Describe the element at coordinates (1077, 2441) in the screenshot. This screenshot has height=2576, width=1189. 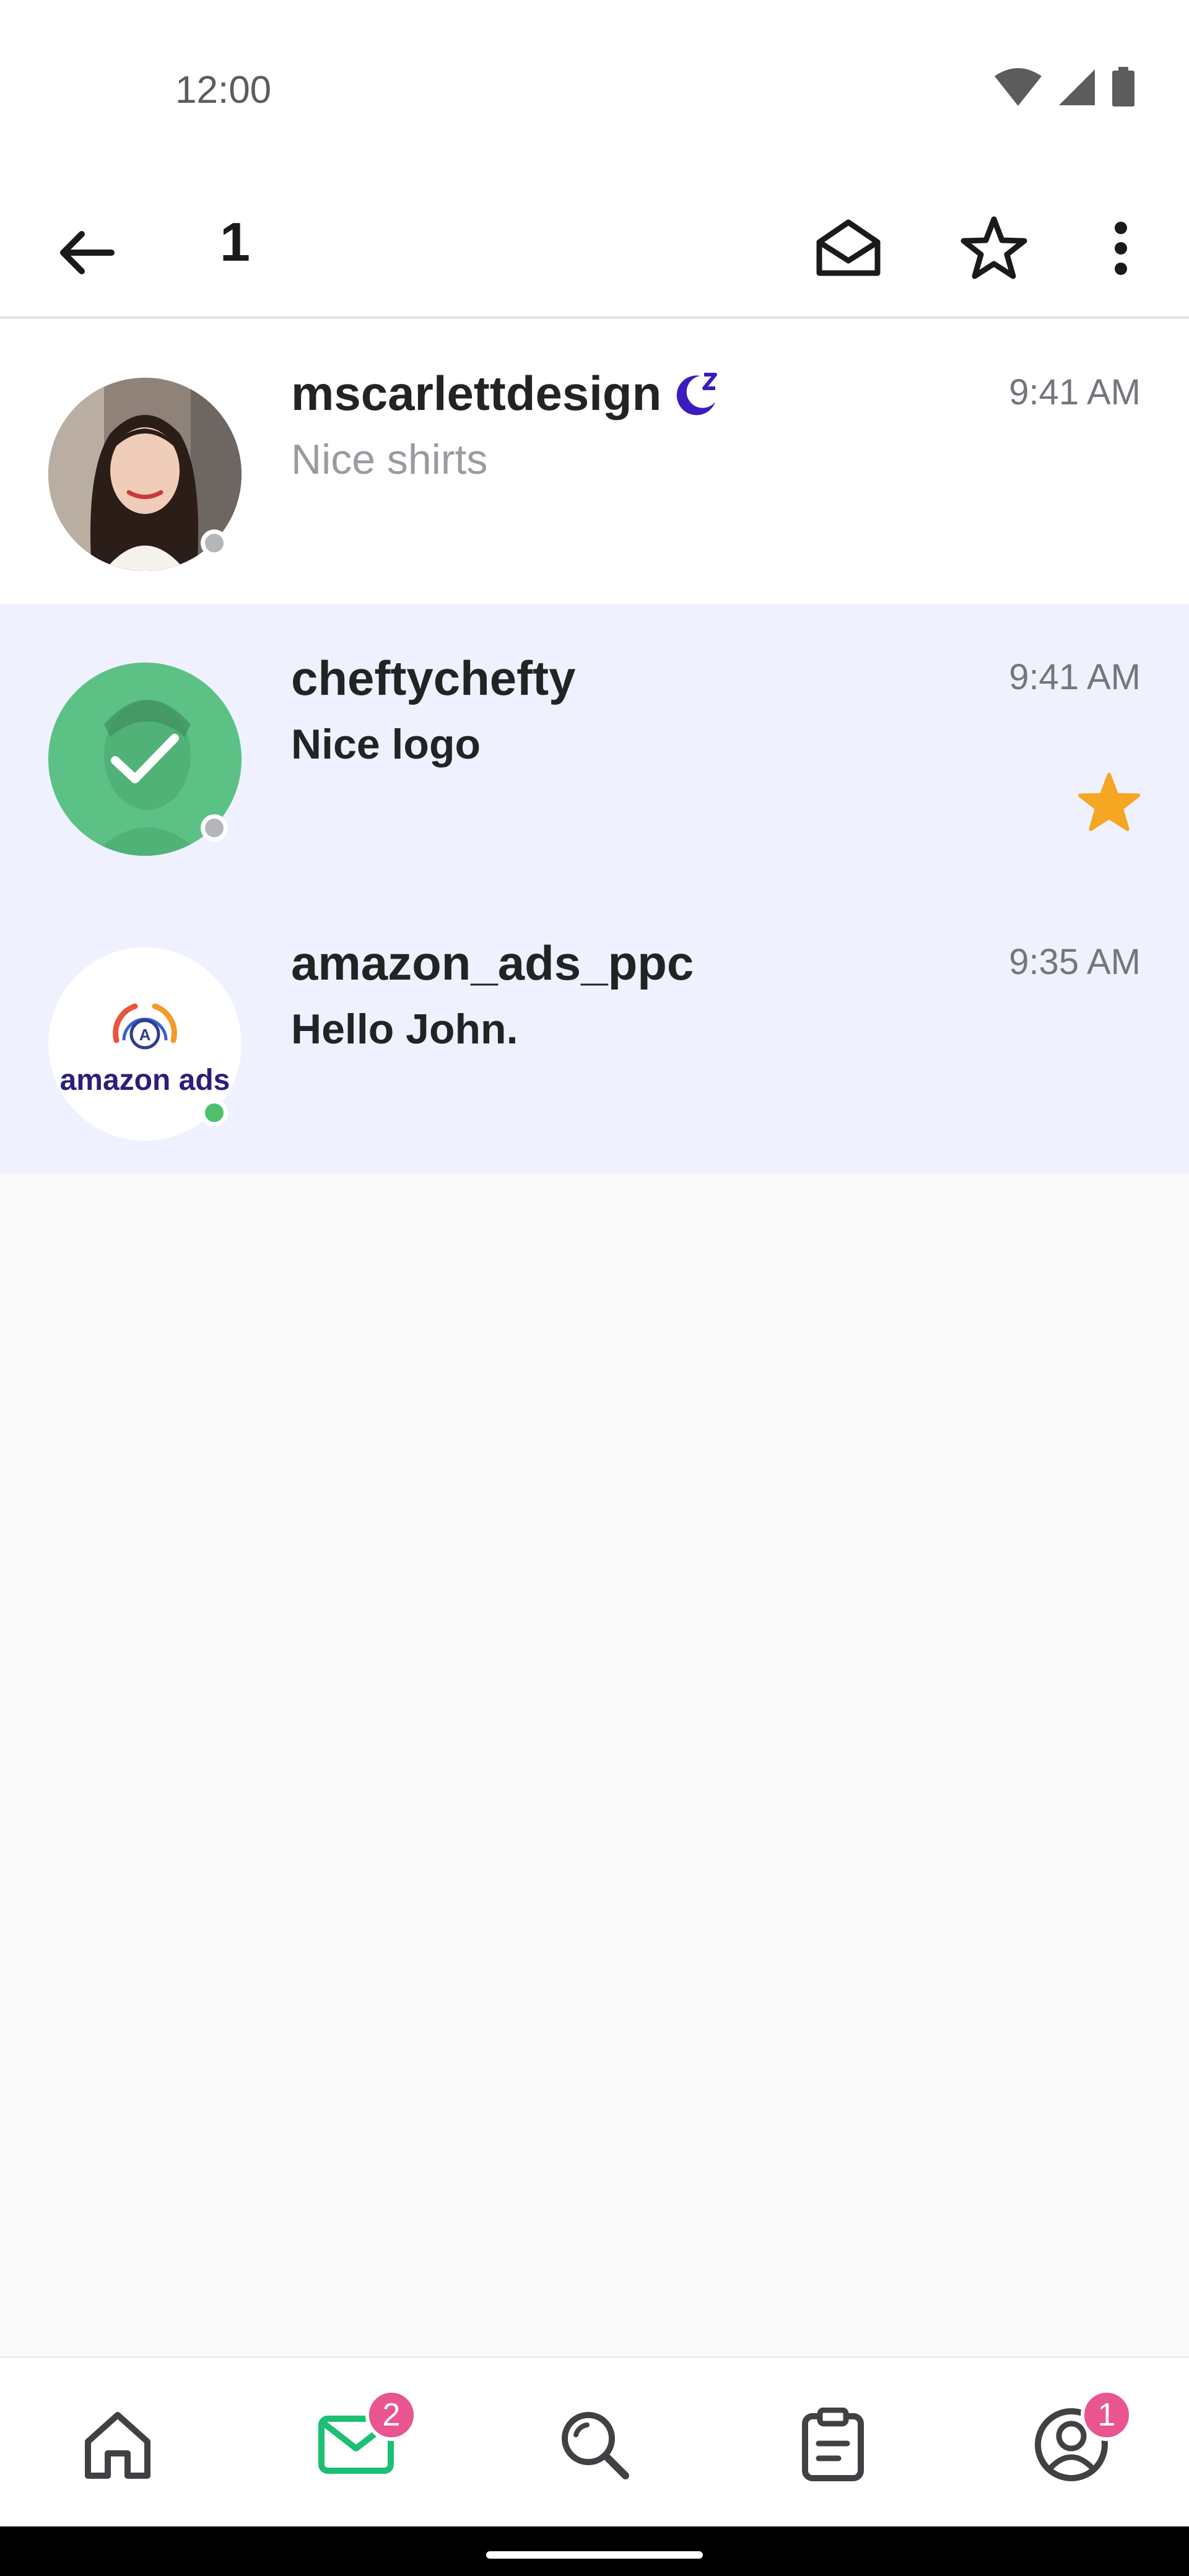
I see `nav-profile: 1` at that location.